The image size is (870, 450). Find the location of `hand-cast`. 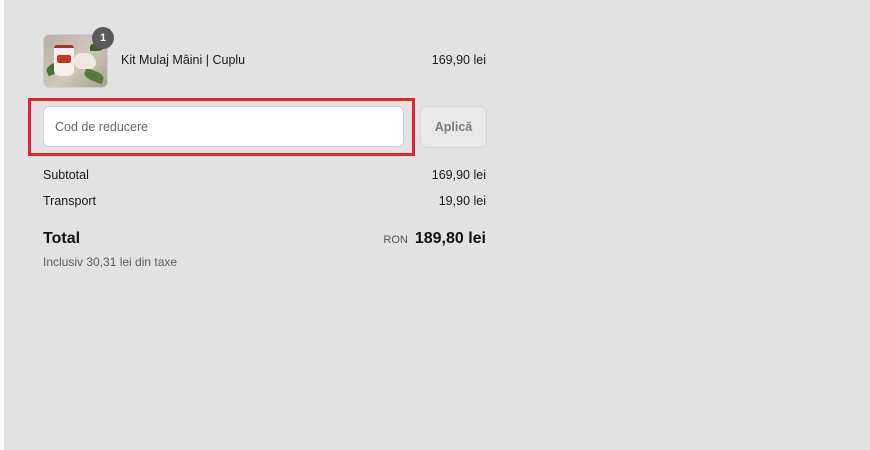

hand-cast is located at coordinates (85, 61).